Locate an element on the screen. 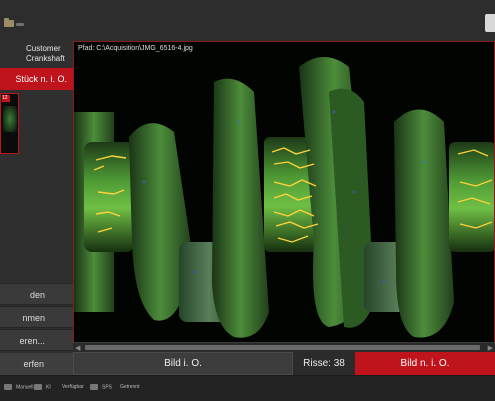 The width and height of the screenshot is (495, 401). part-status-banner: Stück n. i. O. is located at coordinates (36, 79).